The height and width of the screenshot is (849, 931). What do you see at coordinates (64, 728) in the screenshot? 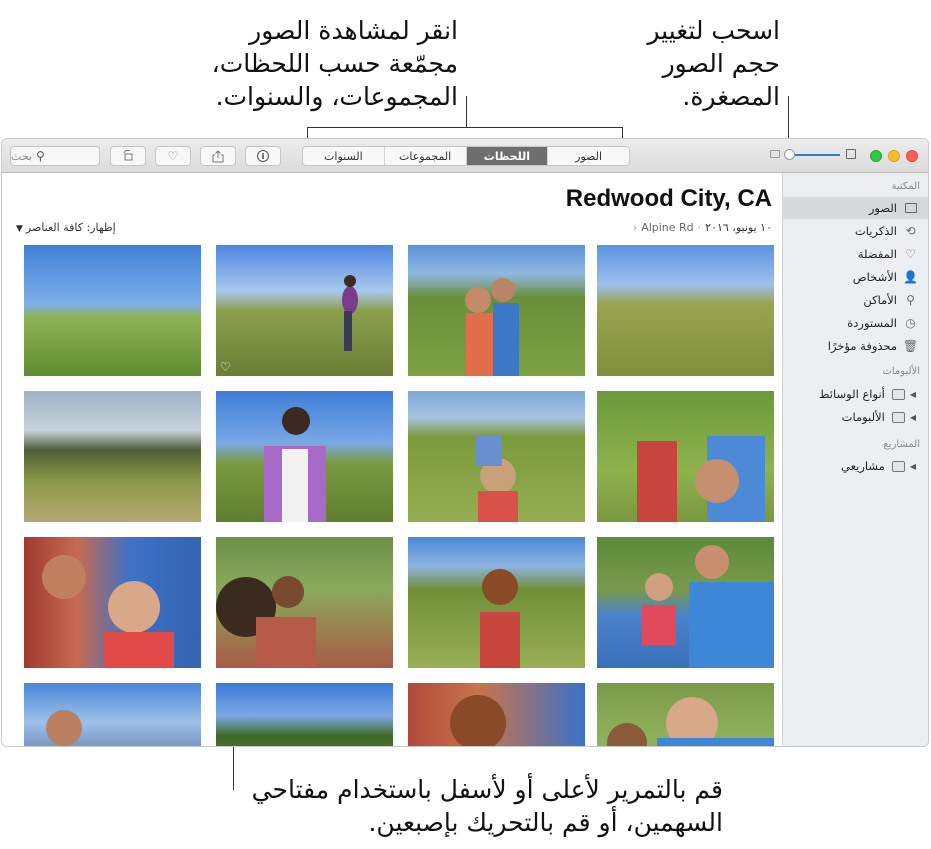
I see `man-figure` at bounding box center [64, 728].